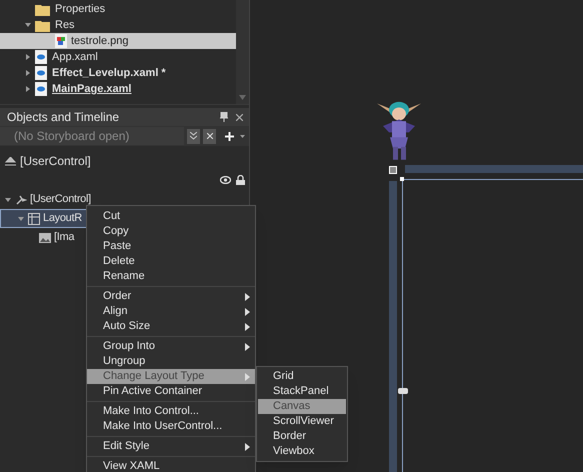 The height and width of the screenshot is (472, 583). I want to click on file-name: testrole.png, so click(99, 41).